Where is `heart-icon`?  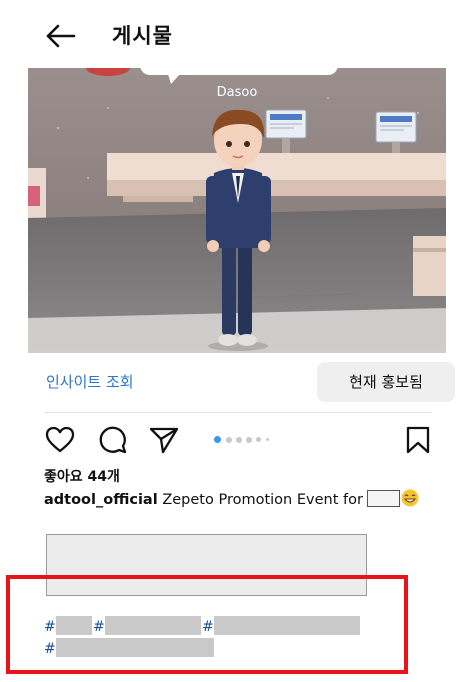 heart-icon is located at coordinates (60, 439).